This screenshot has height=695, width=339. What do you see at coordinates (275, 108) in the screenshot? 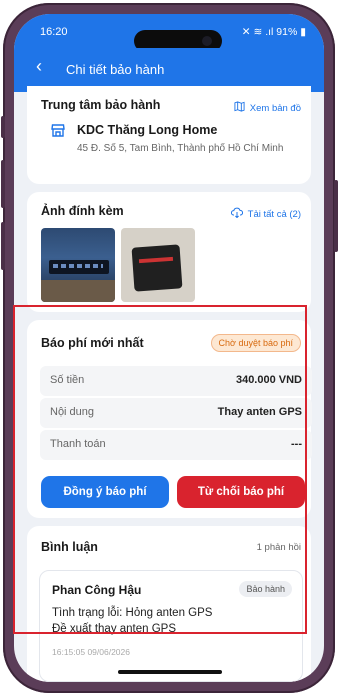
I see `map-link-label: Xem bản đồ` at bounding box center [275, 108].